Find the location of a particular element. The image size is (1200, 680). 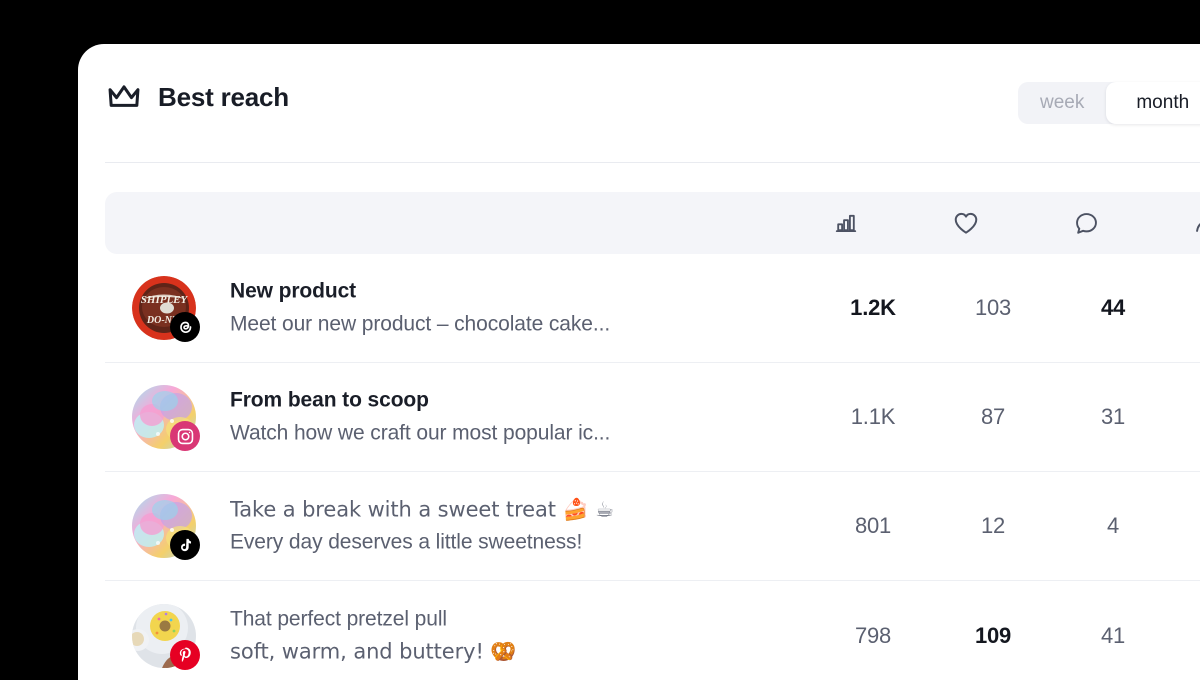

comment-icon is located at coordinates (1086, 223).